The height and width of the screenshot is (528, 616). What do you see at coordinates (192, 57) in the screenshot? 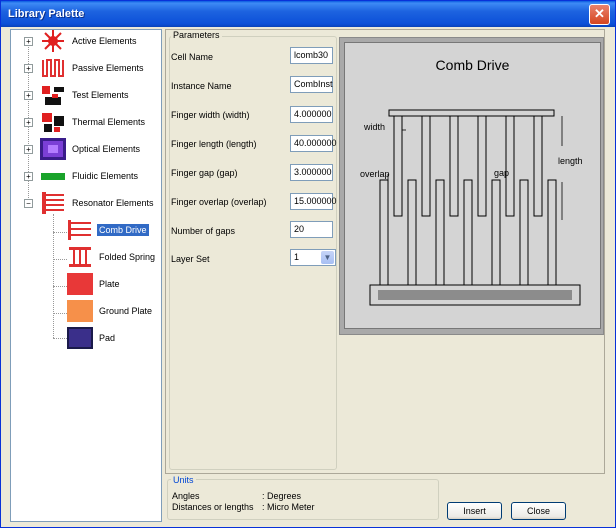
I see `cell-name-label: Cell Name` at bounding box center [192, 57].